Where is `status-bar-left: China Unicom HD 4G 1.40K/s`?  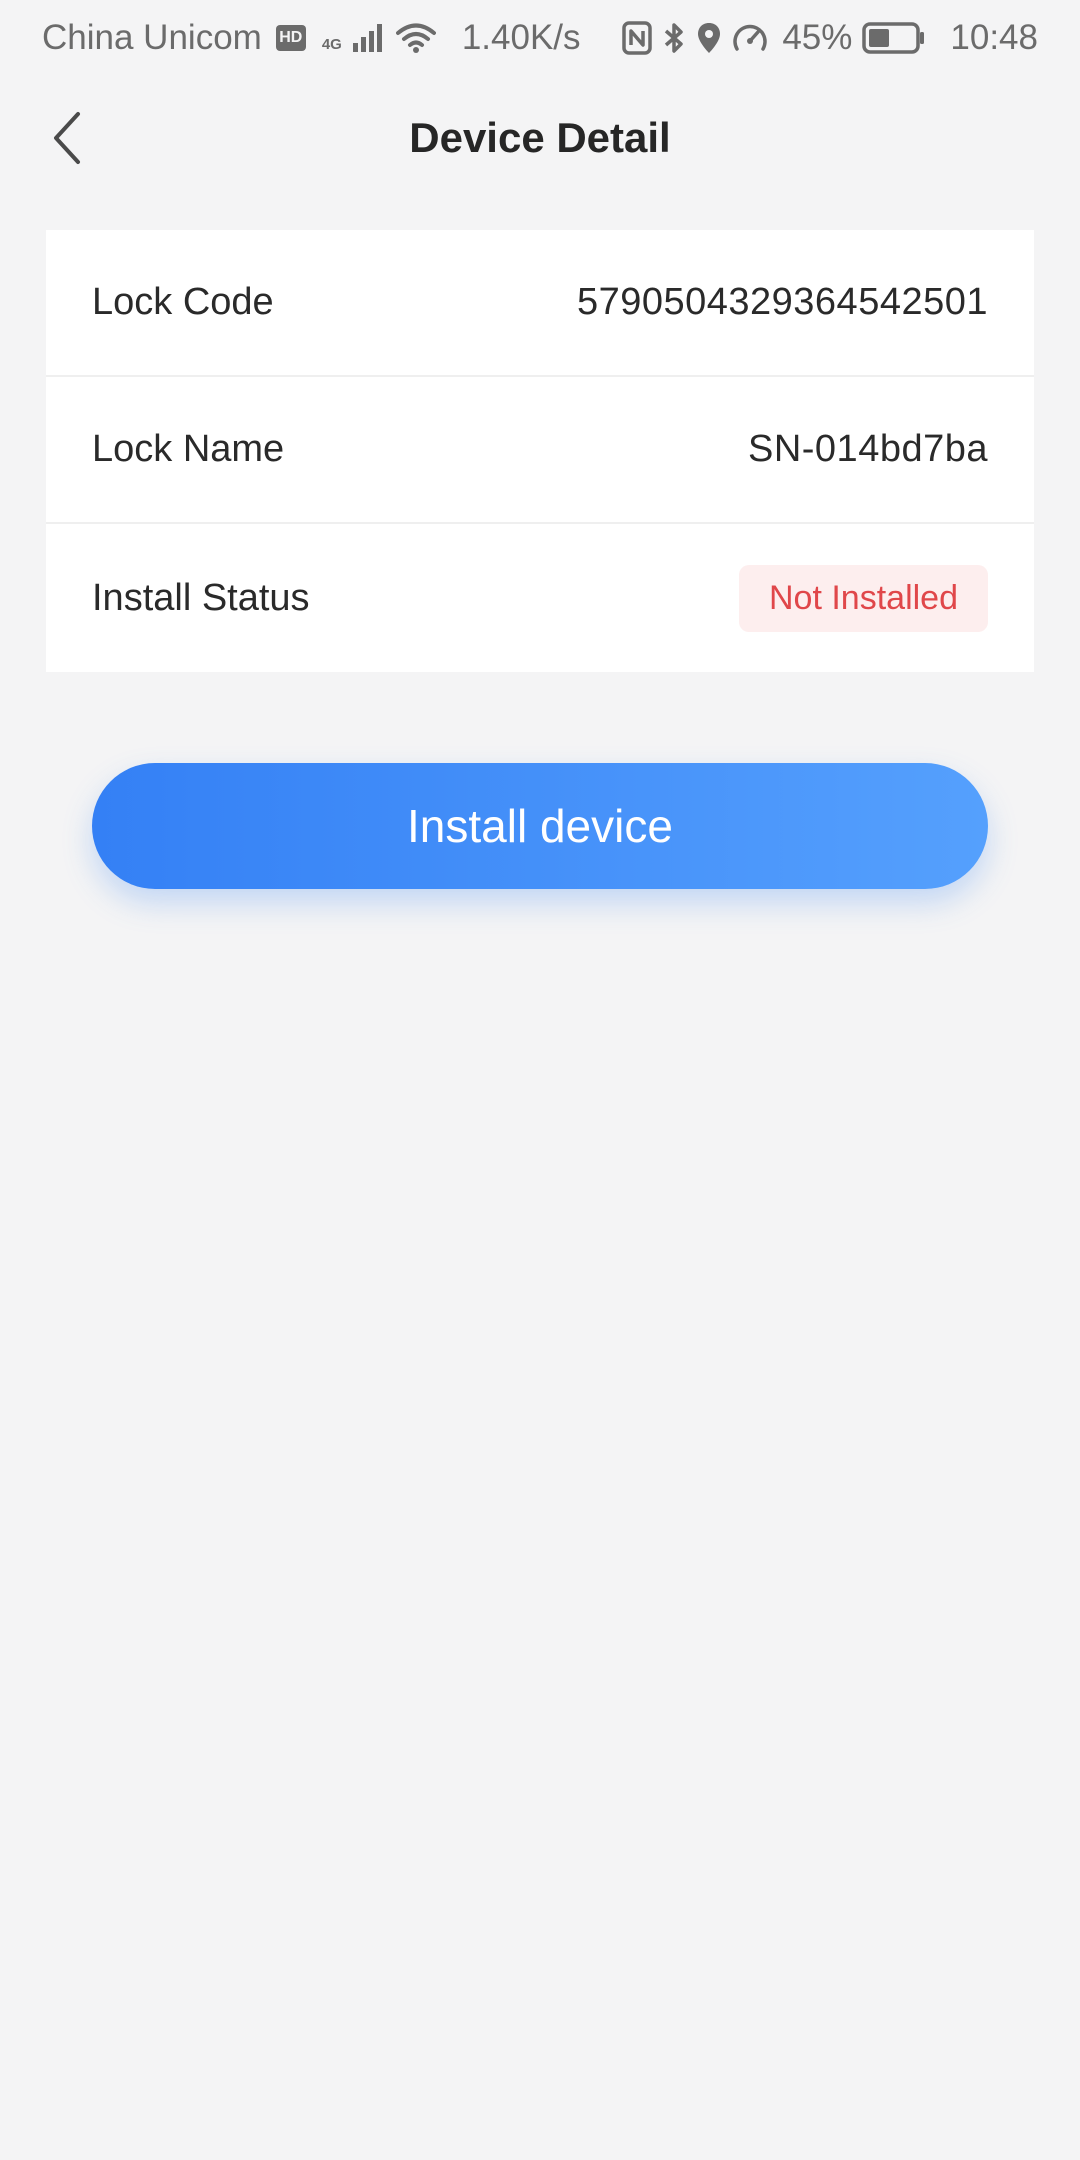 status-bar-left: China Unicom HD 4G 1.40K/s is located at coordinates (311, 38).